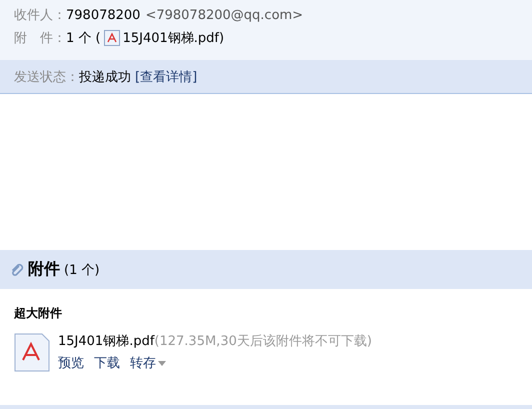 This screenshot has height=409, width=532. Describe the element at coordinates (46, 77) in the screenshot. I see `status-label: 发送状态：` at that location.